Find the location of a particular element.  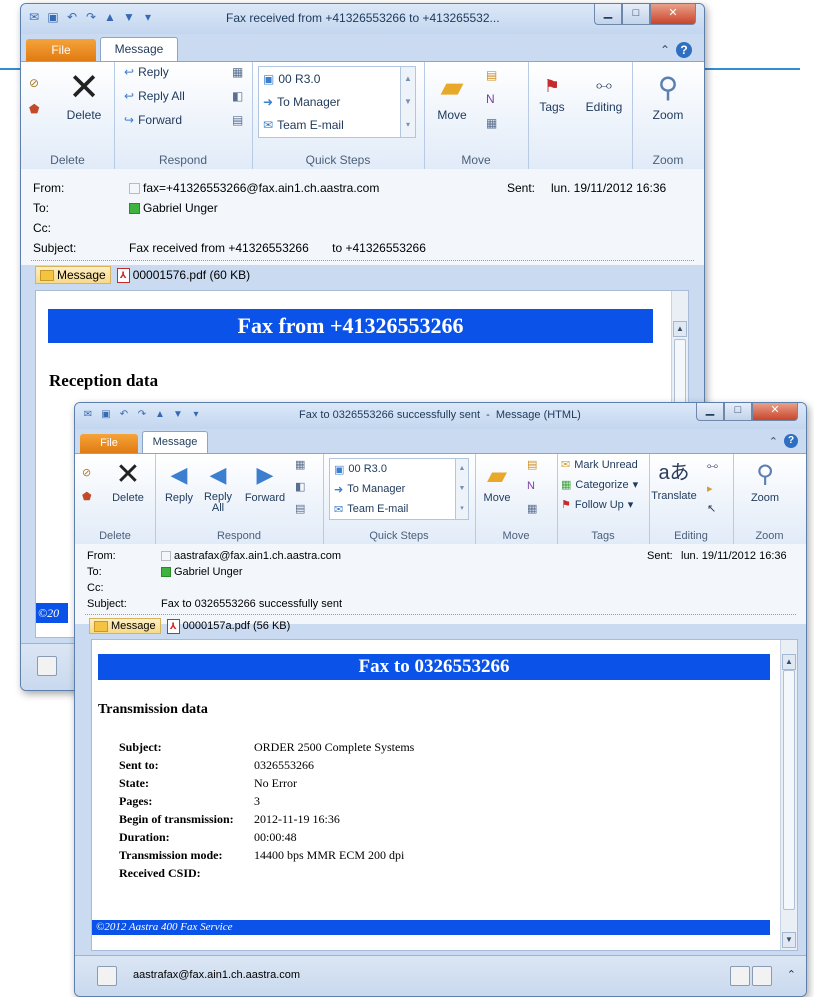

people-pane-contact: aastrafax@fax.ain1.ch.aastra.com is located at coordinates (216, 975).